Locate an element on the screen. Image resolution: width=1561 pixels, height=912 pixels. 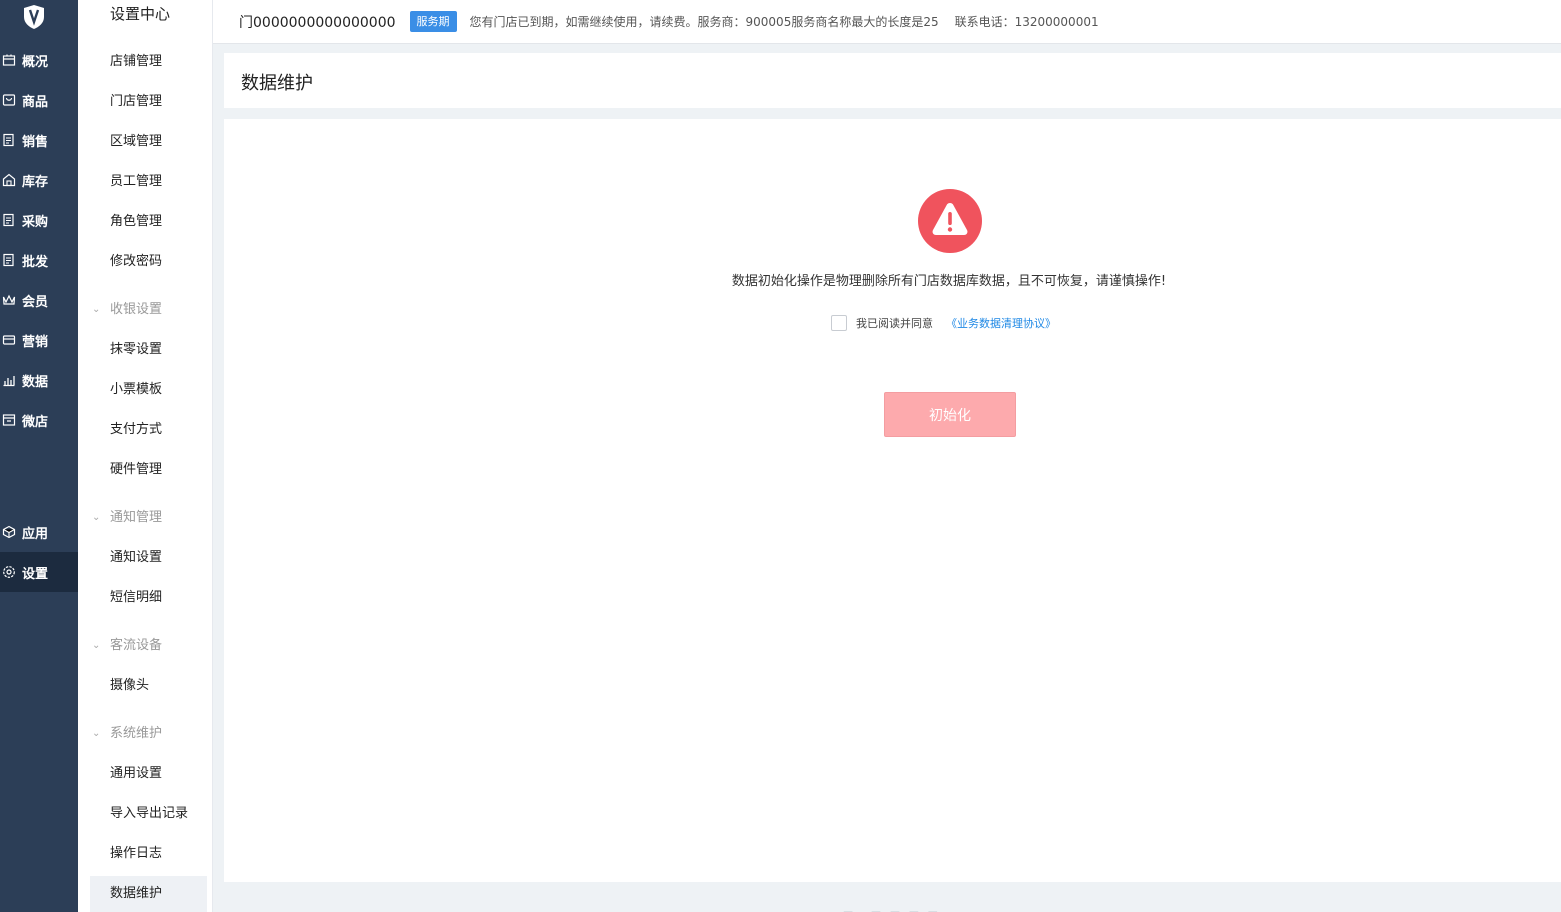
warning-message: 数据初始化操作是物理删除所有门店数据库数据，且不可恢复，请谨慎操作! is located at coordinates (949, 281).